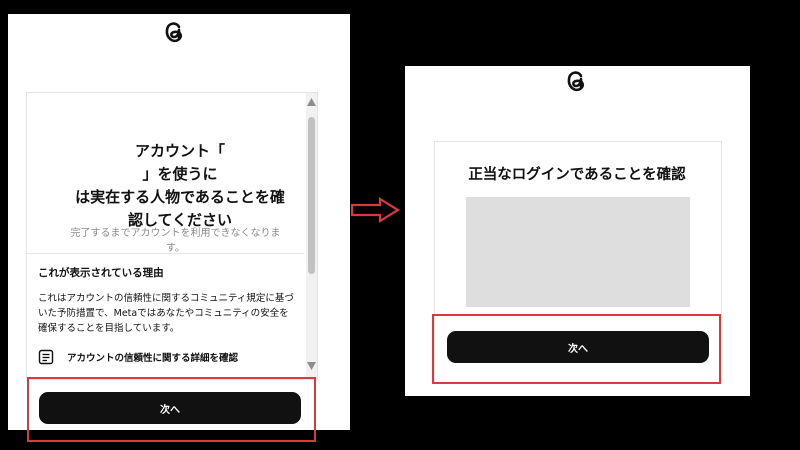 This screenshot has height=450, width=800. Describe the element at coordinates (175, 241) in the screenshot. I see `verification-subtitle: 完了するまでアカウントを利用できなくなりま す。` at that location.